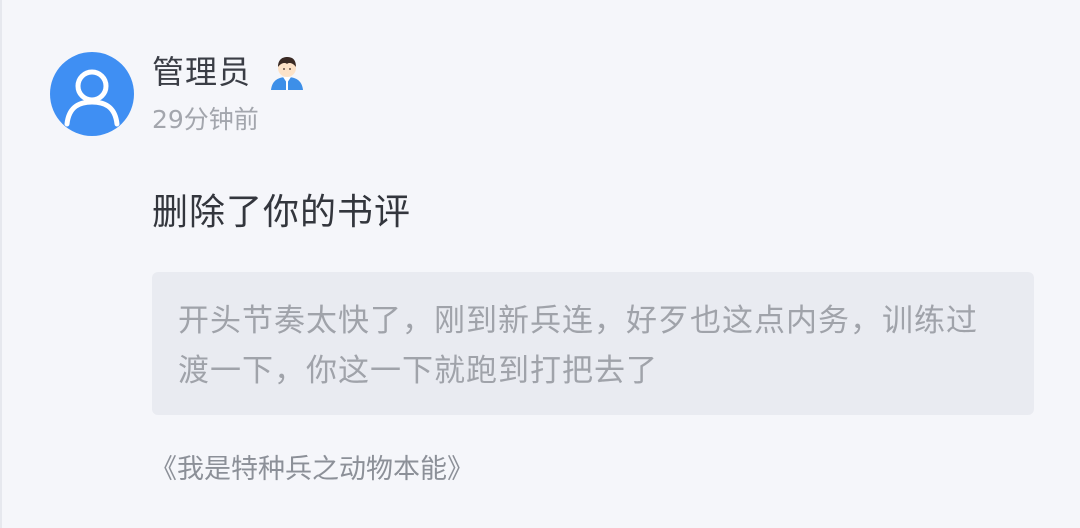  Describe the element at coordinates (287, 72) in the screenshot. I see `admin-badge-icon` at that location.